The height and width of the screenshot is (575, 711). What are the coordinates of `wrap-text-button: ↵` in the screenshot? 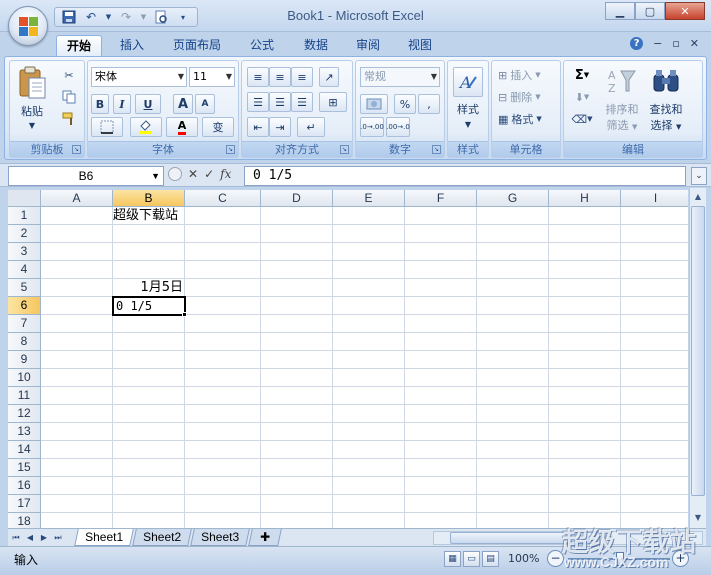 It's located at (311, 127).